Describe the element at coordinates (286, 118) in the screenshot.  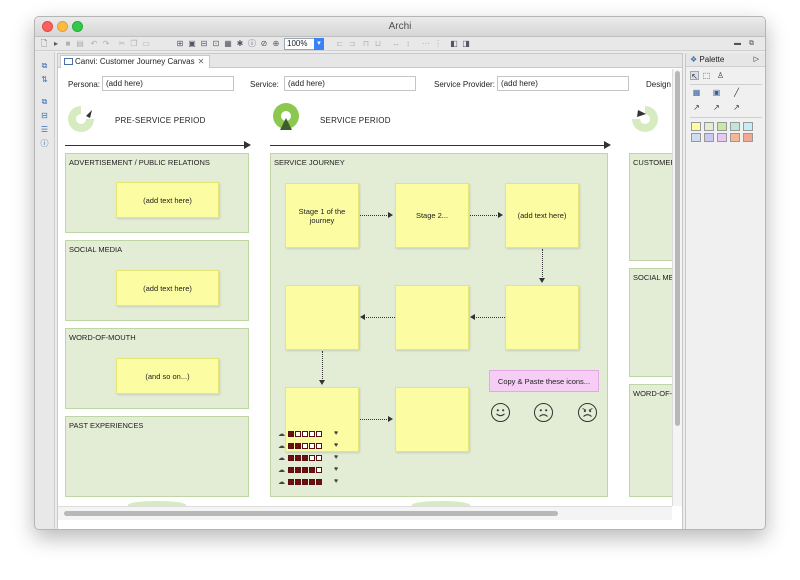
I see `service-period-icon` at that location.